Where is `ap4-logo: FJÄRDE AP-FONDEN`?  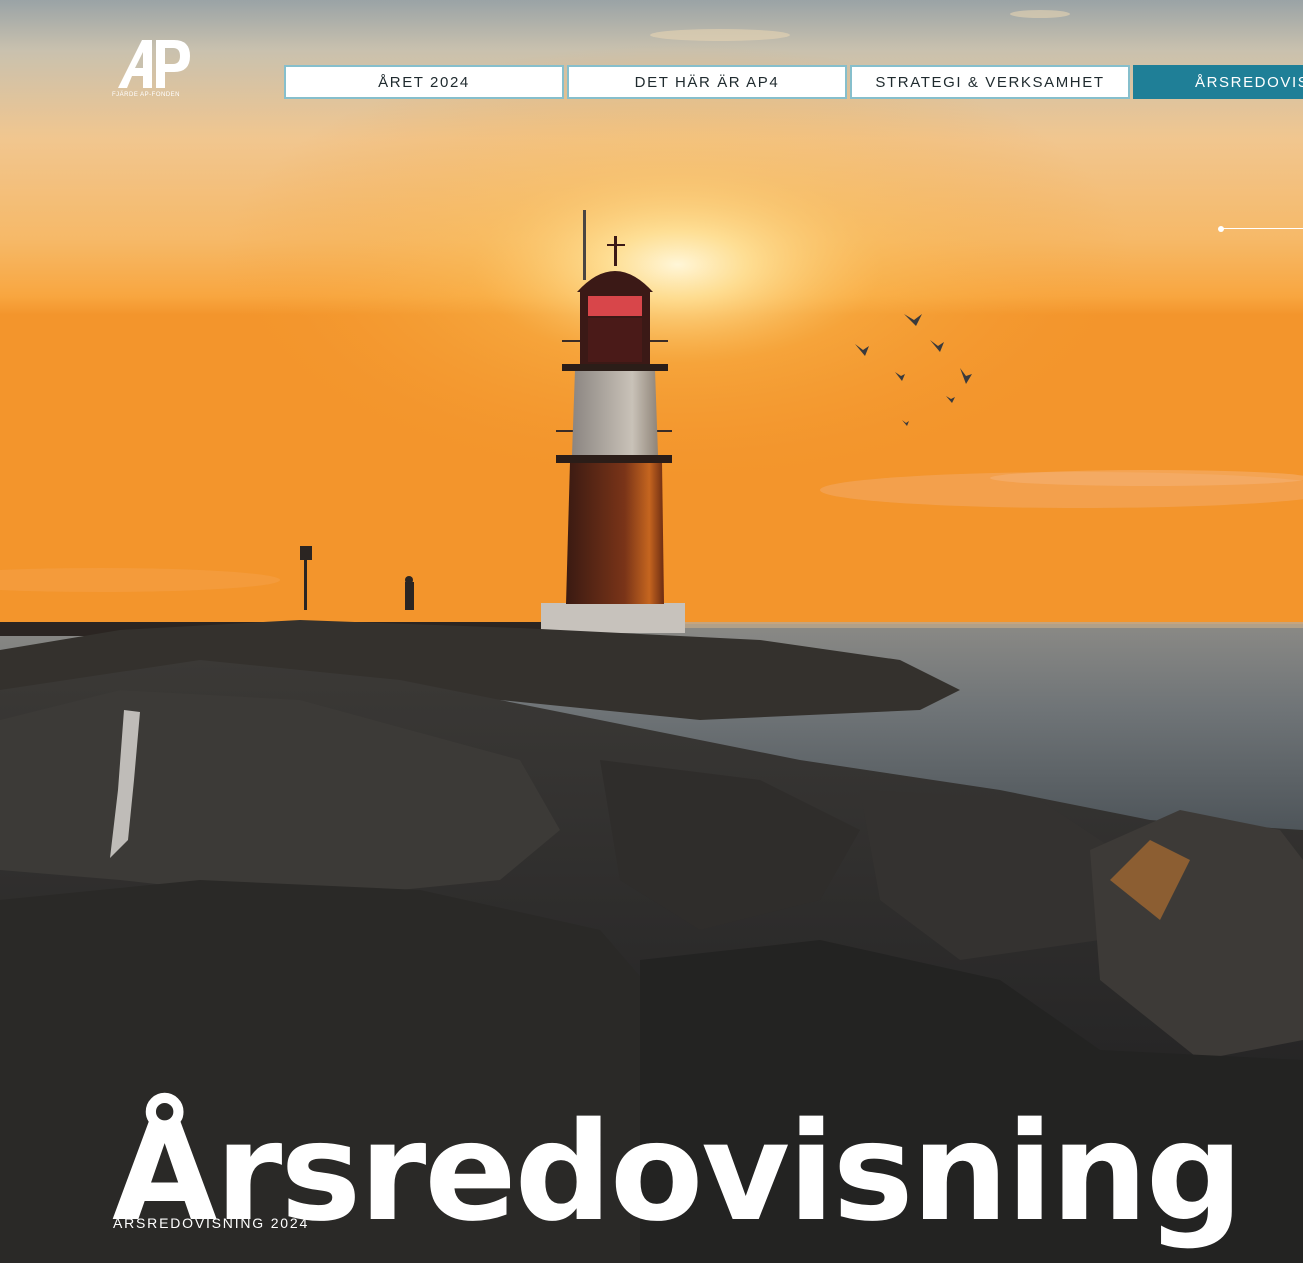
ap4-logo: FJÄRDE AP-FONDEN is located at coordinates (152, 70).